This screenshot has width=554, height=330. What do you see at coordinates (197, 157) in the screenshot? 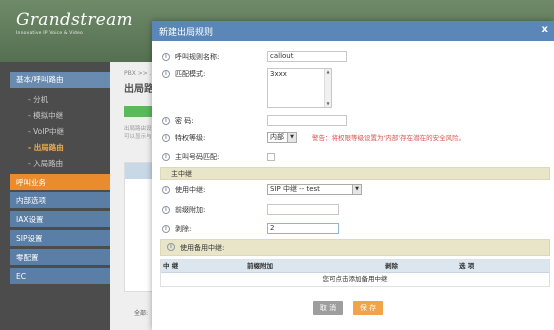
I see `callerid-match-label: 主叫号码匹配:` at bounding box center [197, 157].